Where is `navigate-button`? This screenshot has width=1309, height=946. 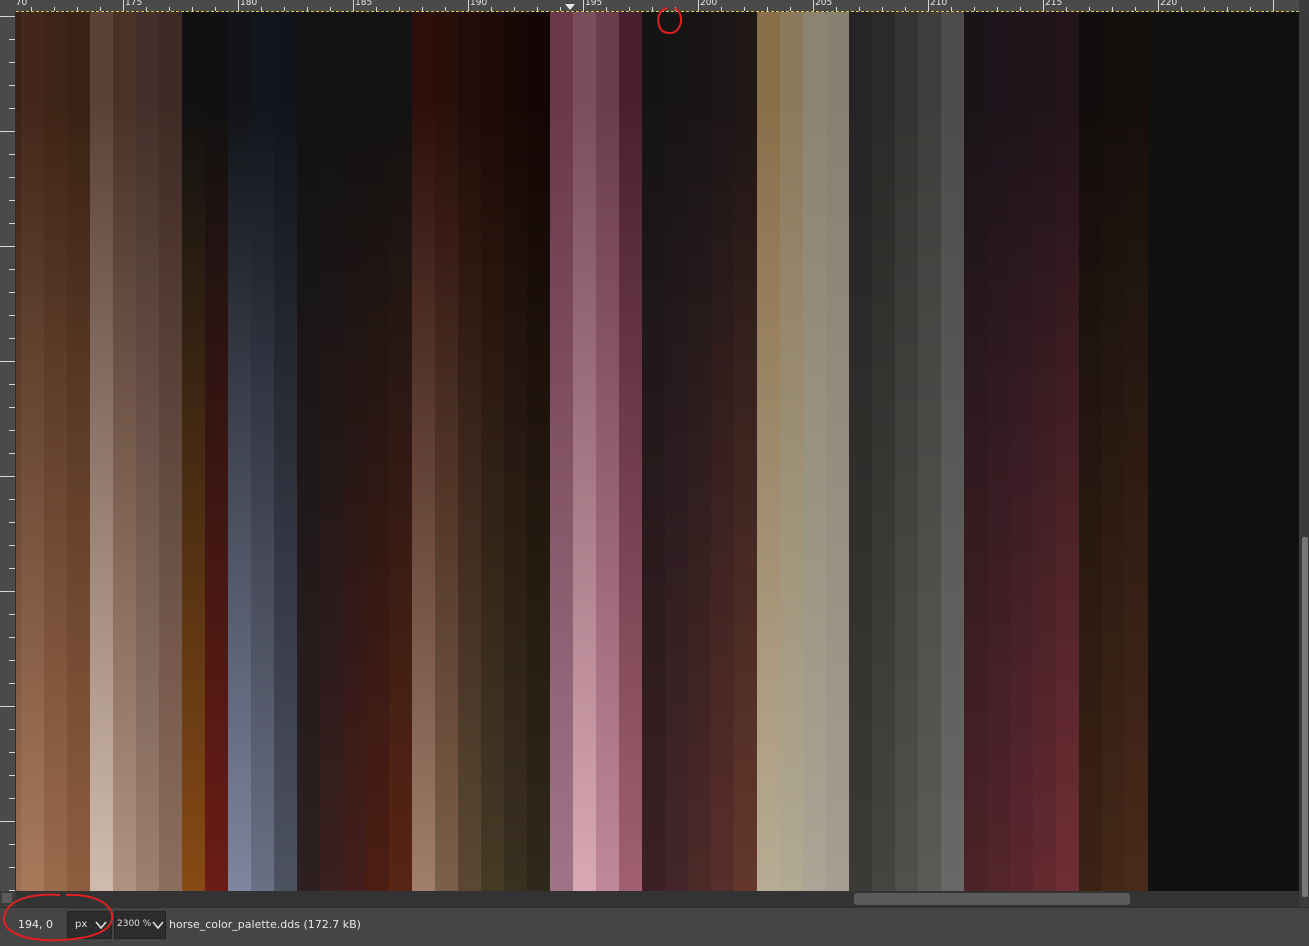 navigate-button is located at coordinates (7, 898).